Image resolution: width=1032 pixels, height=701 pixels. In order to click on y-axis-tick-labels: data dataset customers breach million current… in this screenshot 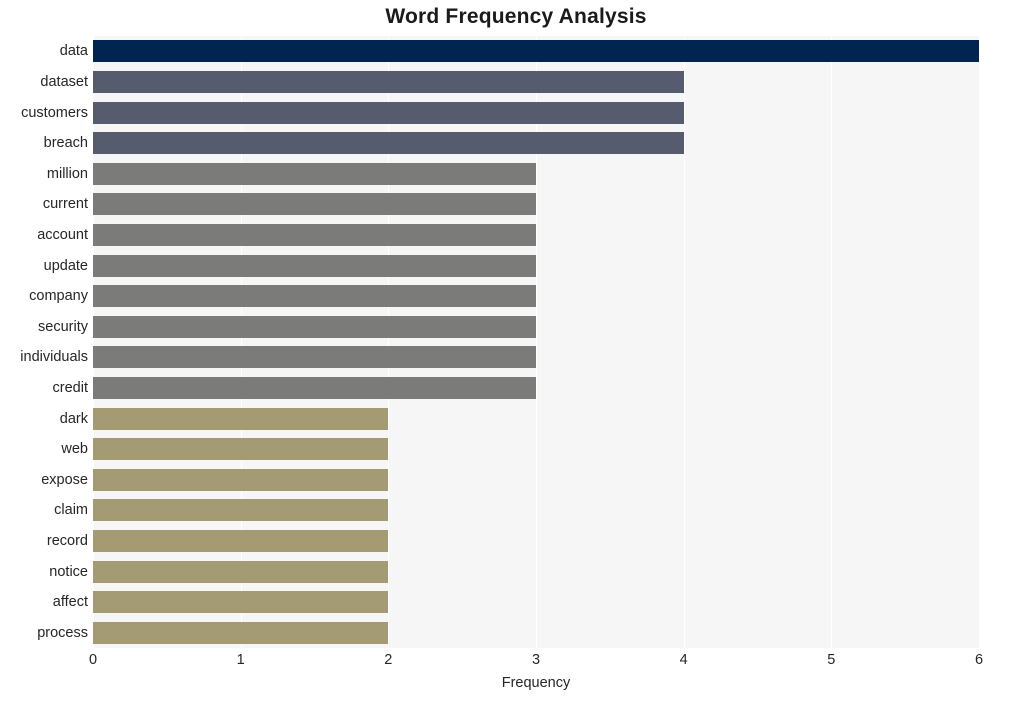, I will do `click(44, 342)`.